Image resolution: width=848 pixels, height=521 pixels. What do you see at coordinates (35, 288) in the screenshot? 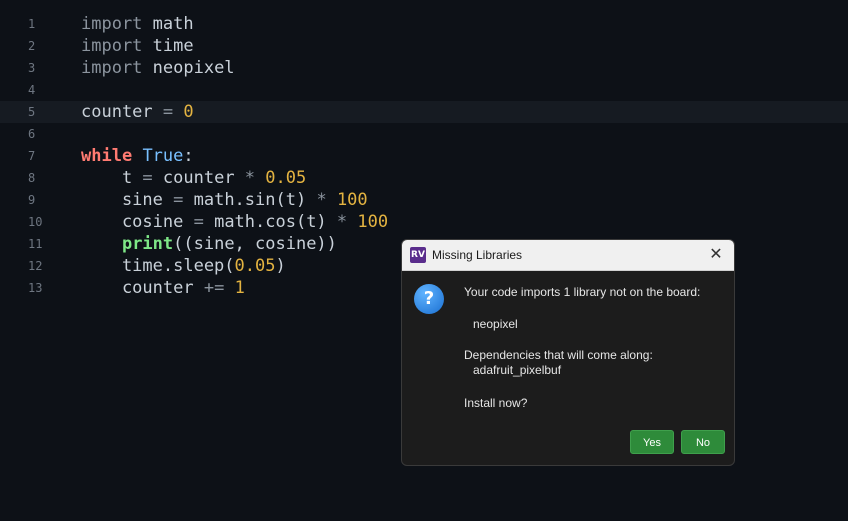
I see `line-number: 13` at bounding box center [35, 288].